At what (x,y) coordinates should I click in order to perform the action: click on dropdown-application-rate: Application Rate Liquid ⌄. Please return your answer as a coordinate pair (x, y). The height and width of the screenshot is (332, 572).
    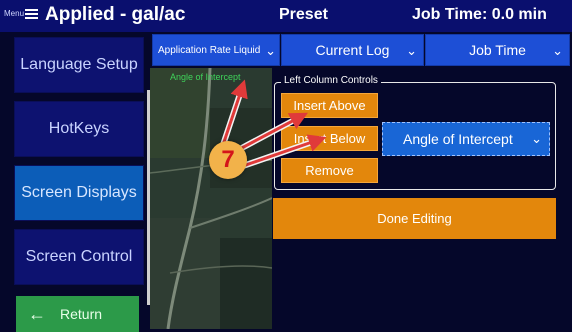
    Looking at the image, I should click on (216, 50).